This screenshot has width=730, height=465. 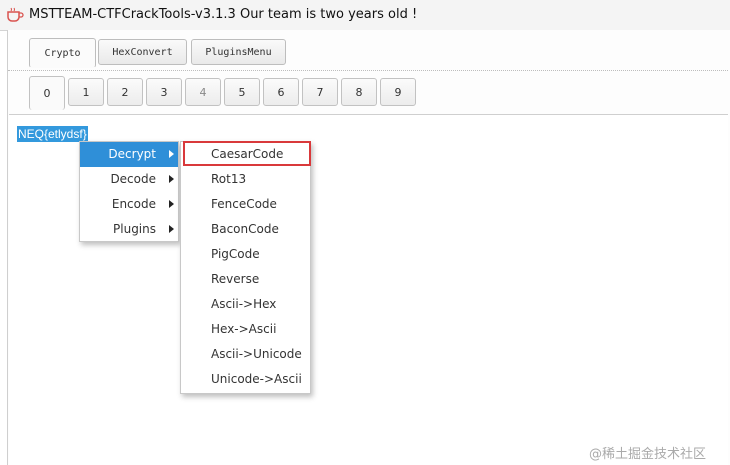 I want to click on tab-3: 3, so click(x=164, y=92).